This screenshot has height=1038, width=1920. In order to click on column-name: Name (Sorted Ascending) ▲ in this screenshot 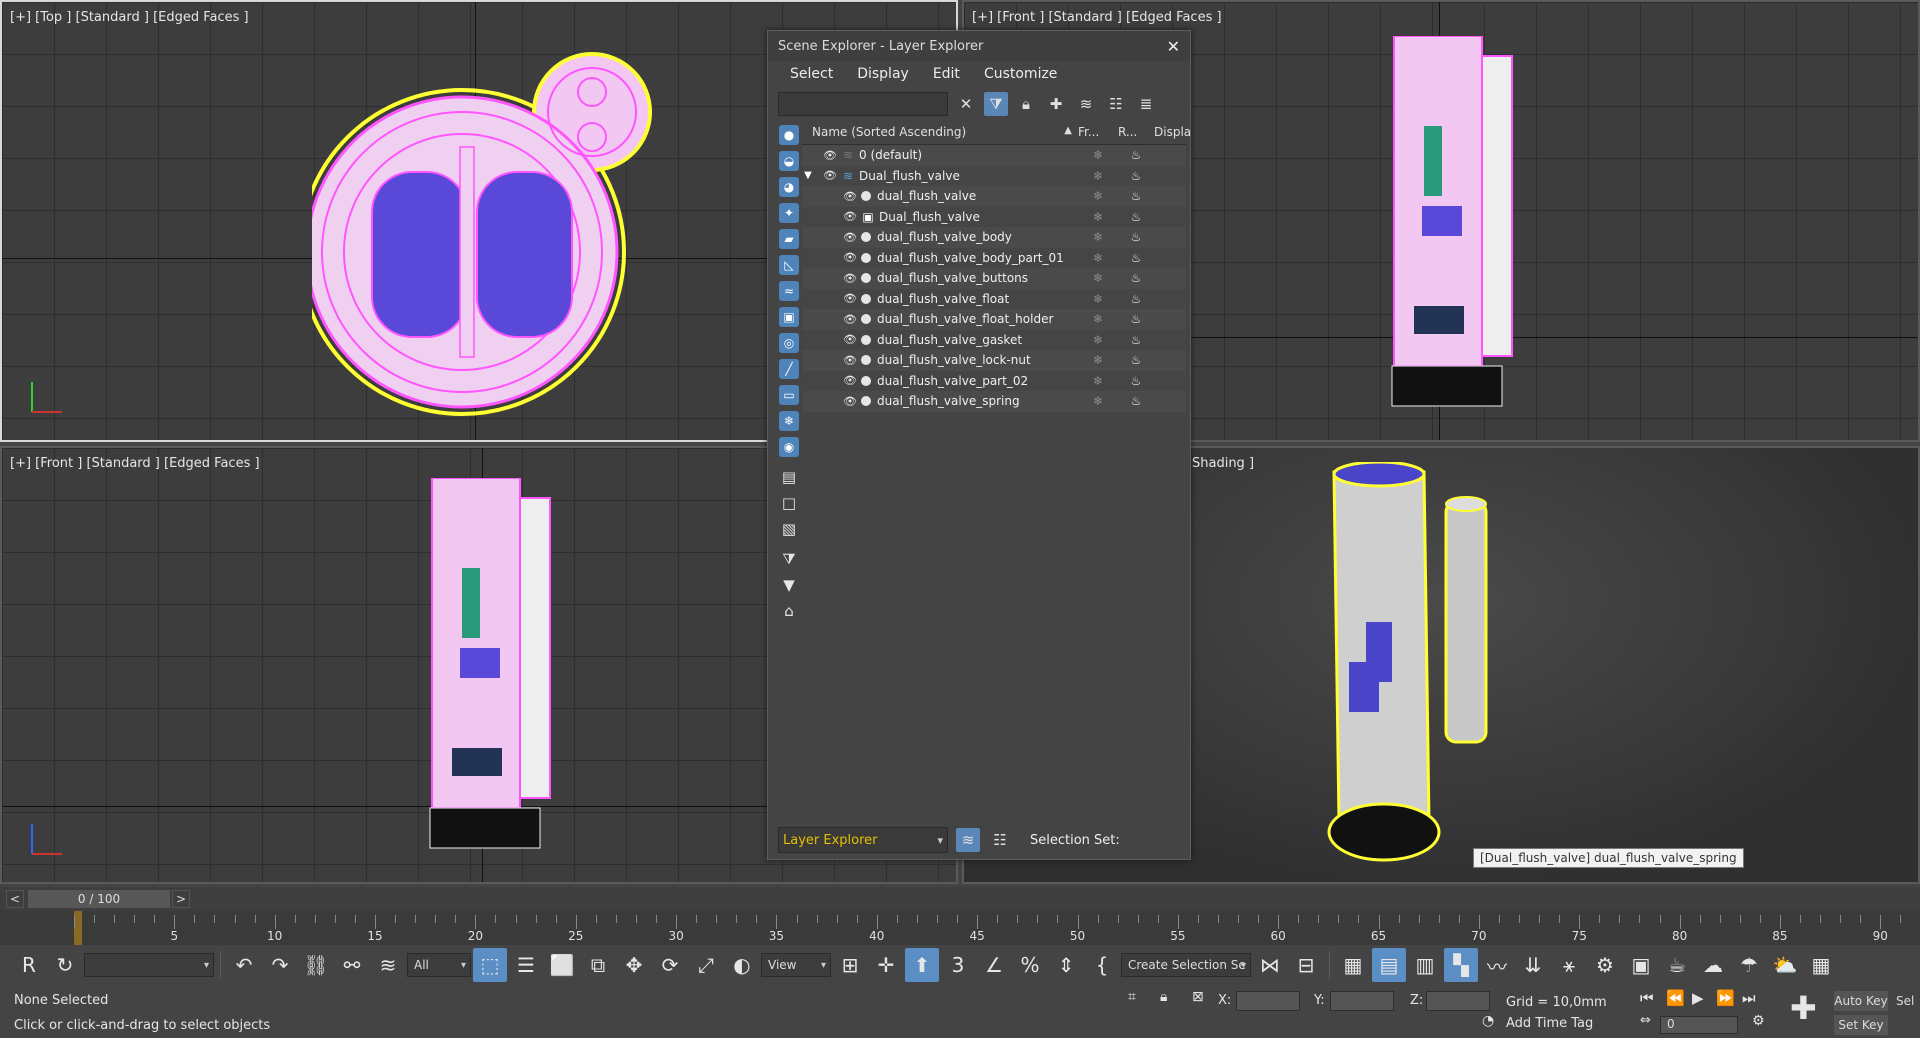, I will do `click(940, 132)`.